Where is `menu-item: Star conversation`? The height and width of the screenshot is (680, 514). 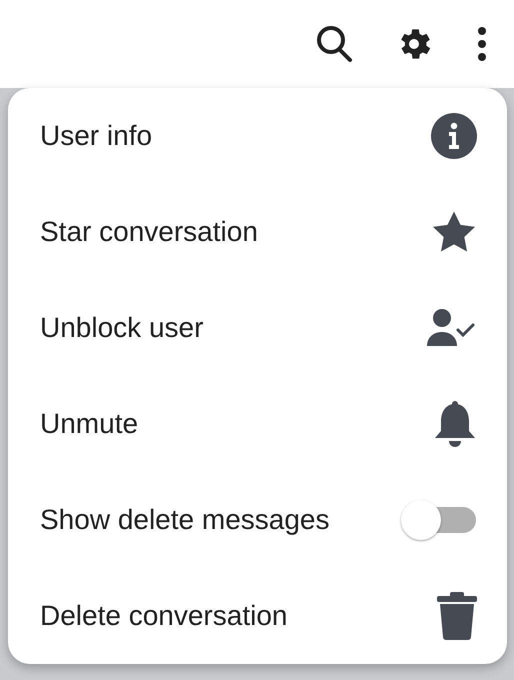 menu-item: Star conversation is located at coordinates (149, 232).